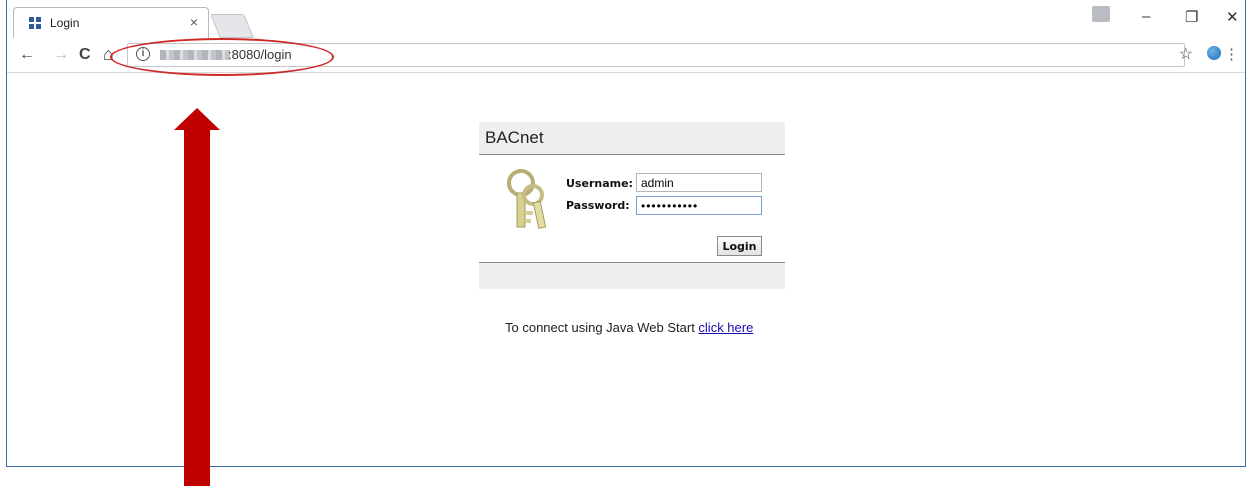  I want to click on annotation-arrow-shaft, so click(197, 305).